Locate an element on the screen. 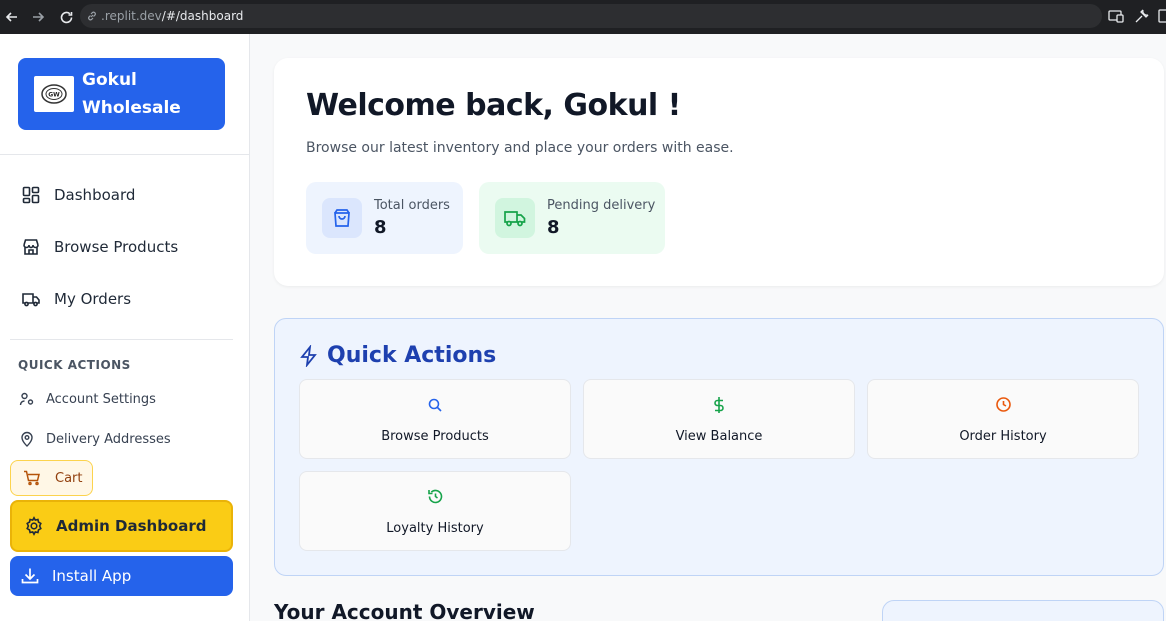  cart-button: Cart is located at coordinates (51, 478).